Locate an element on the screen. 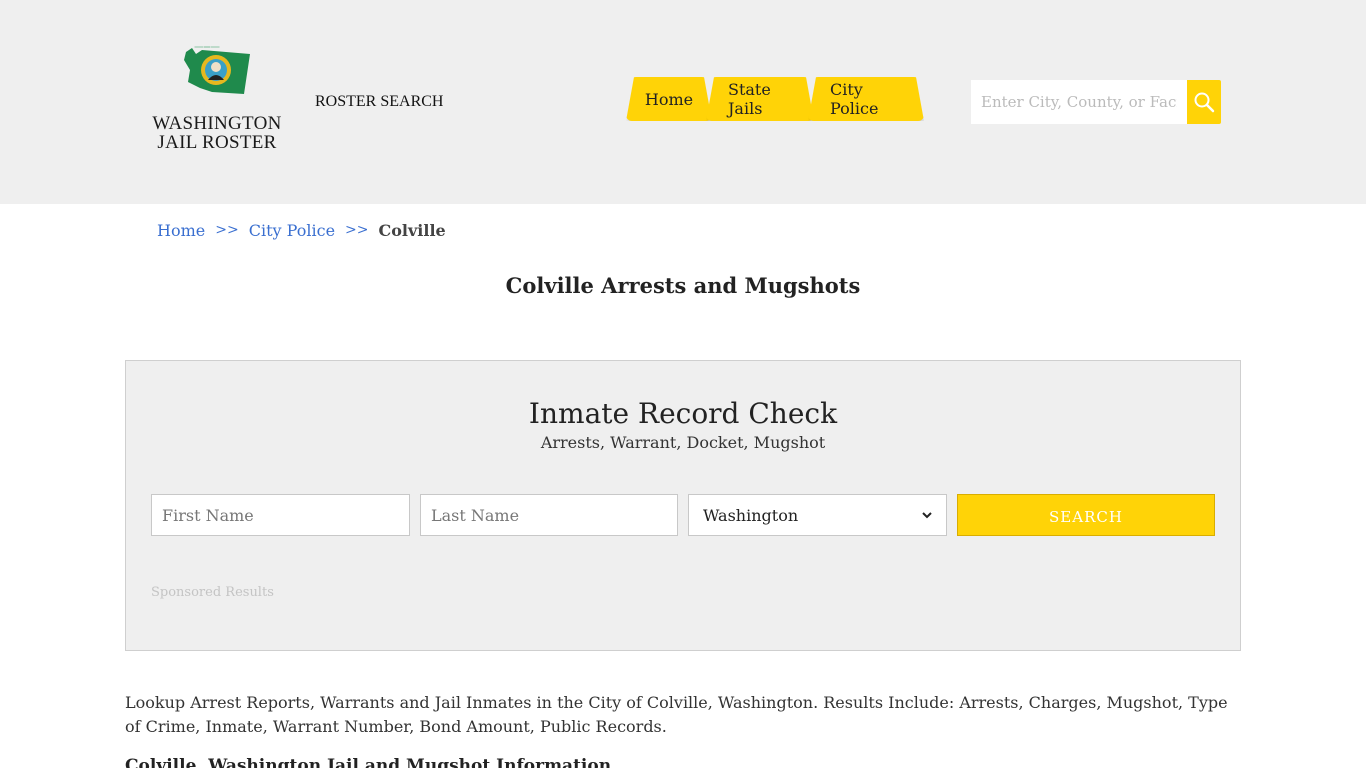  site-search is located at coordinates (1096, 102).